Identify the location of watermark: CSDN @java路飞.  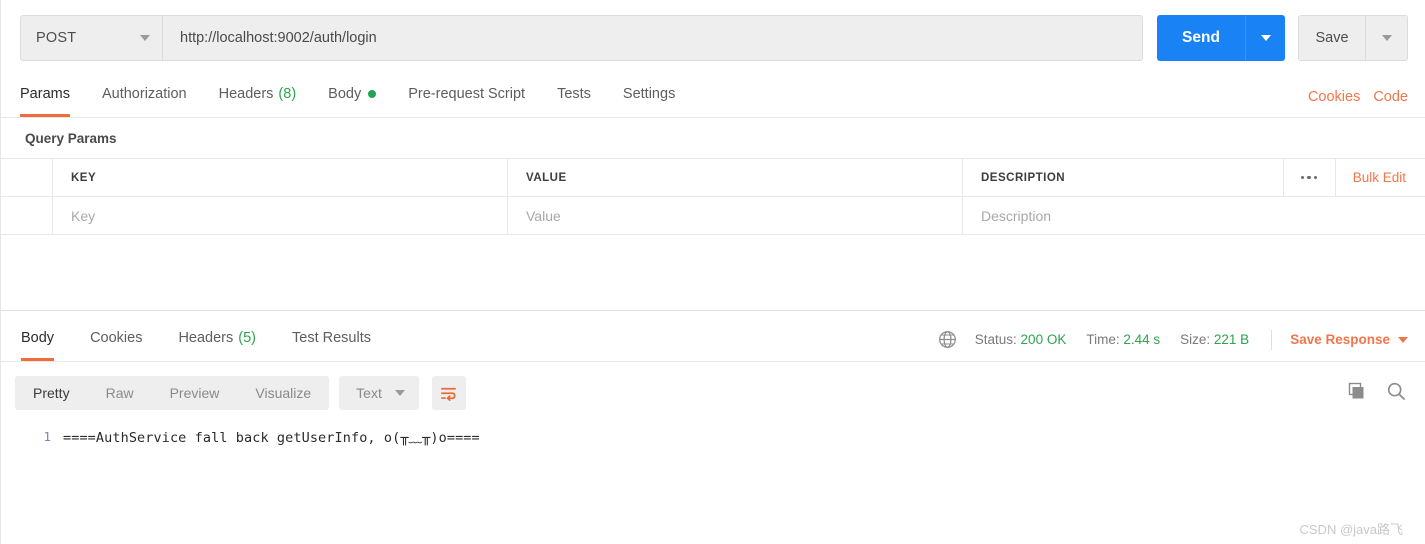
(1351, 529).